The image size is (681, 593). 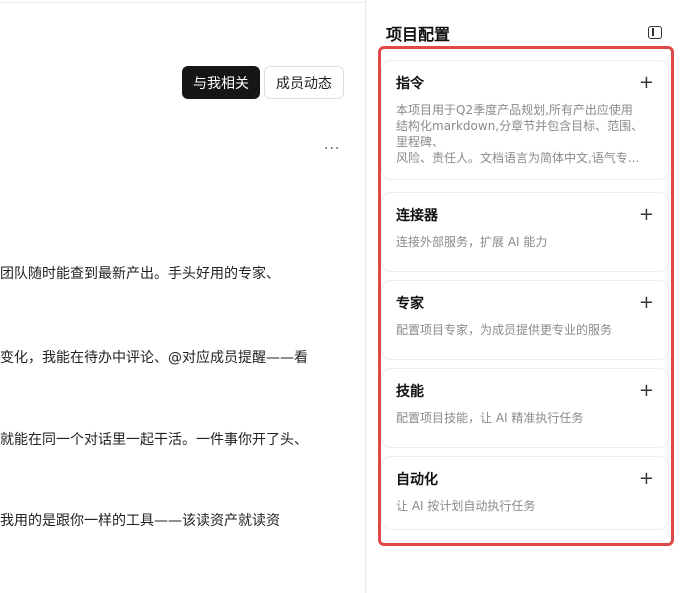 What do you see at coordinates (520, 126) in the screenshot?
I see `description-line: 结构化markdown,分章节并包含目标、范围、` at bounding box center [520, 126].